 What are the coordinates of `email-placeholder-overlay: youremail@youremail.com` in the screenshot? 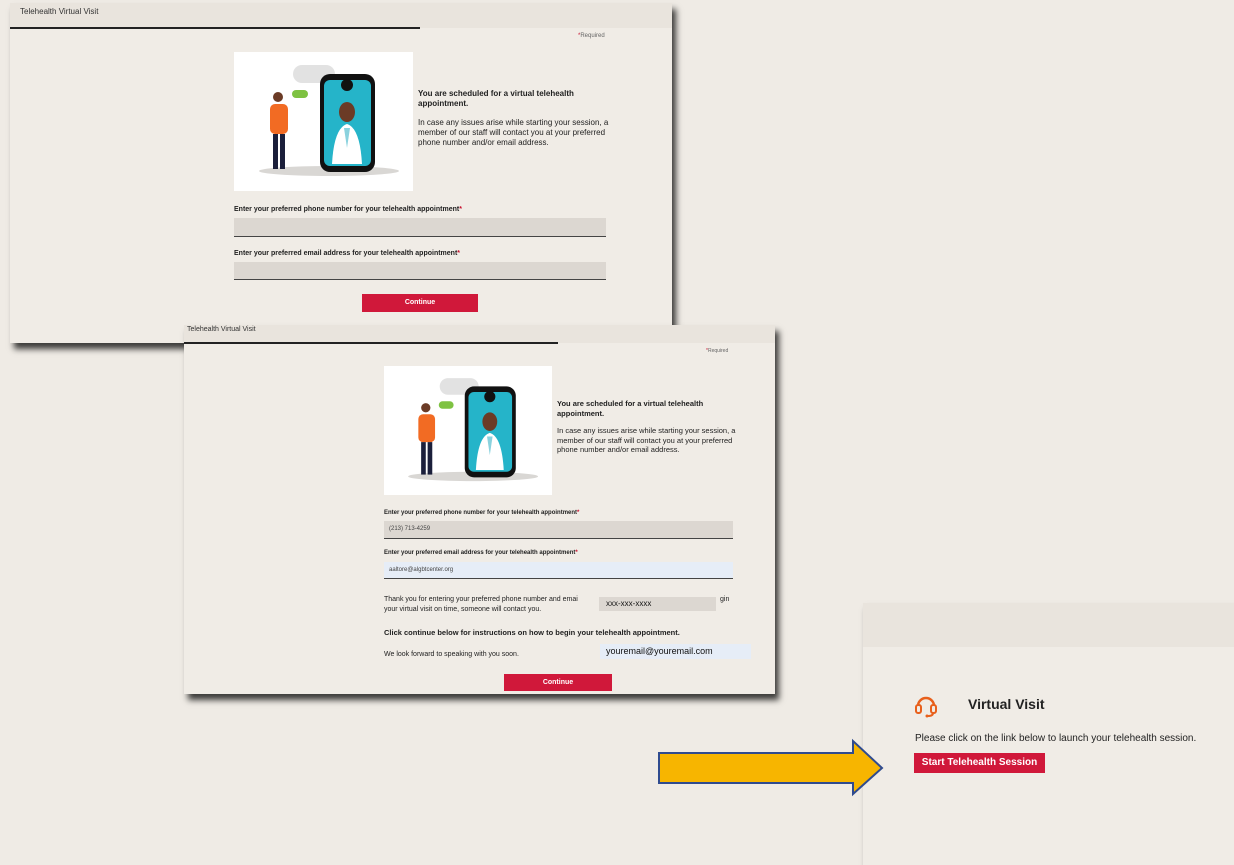 It's located at (675, 651).